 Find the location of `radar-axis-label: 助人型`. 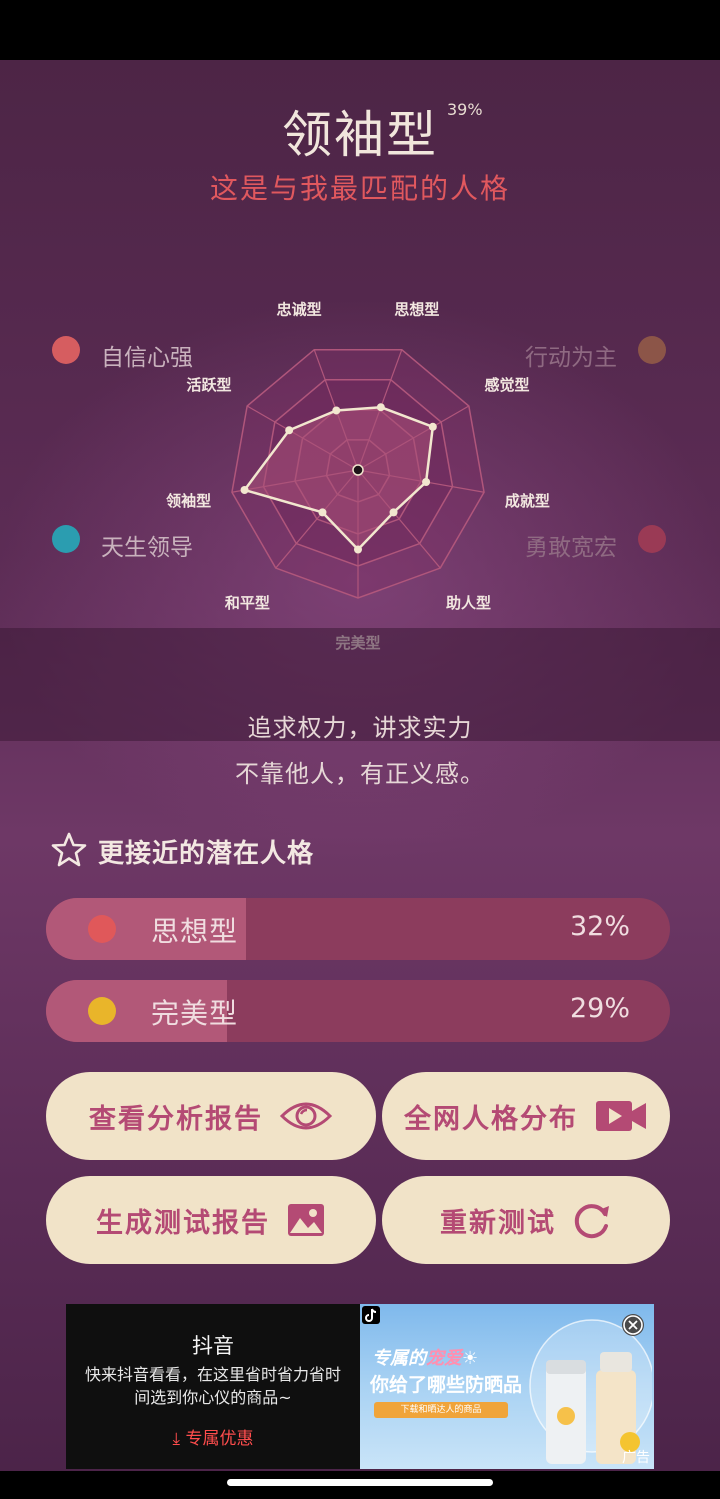

radar-axis-label: 助人型 is located at coordinates (468, 603).